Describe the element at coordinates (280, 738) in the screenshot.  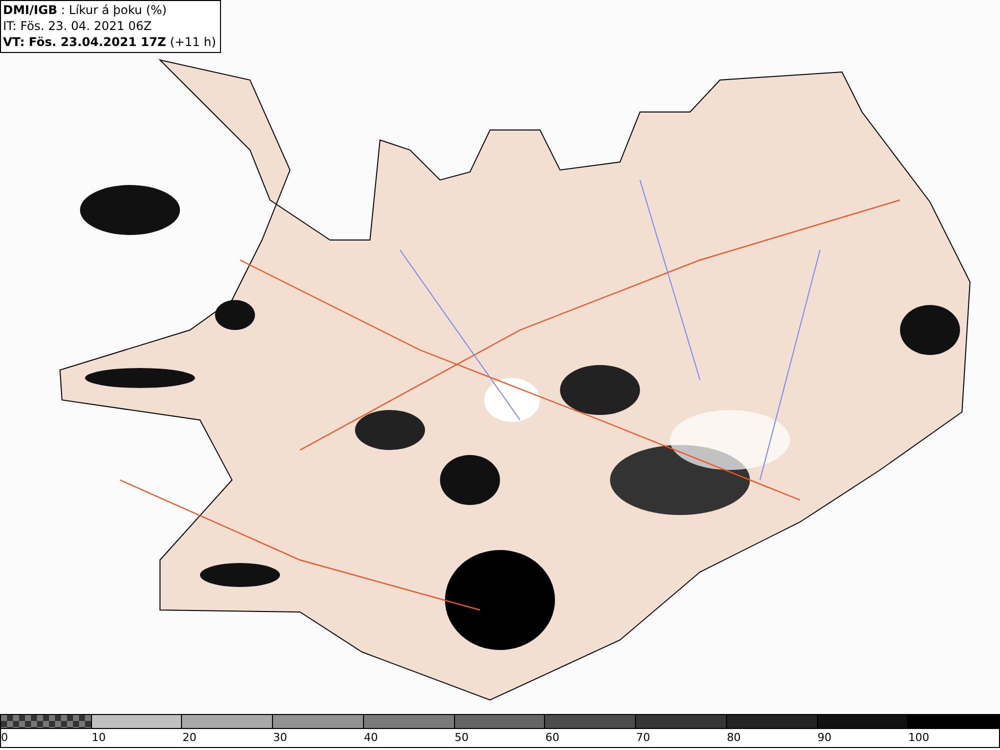
I see `legend-label: 30` at that location.